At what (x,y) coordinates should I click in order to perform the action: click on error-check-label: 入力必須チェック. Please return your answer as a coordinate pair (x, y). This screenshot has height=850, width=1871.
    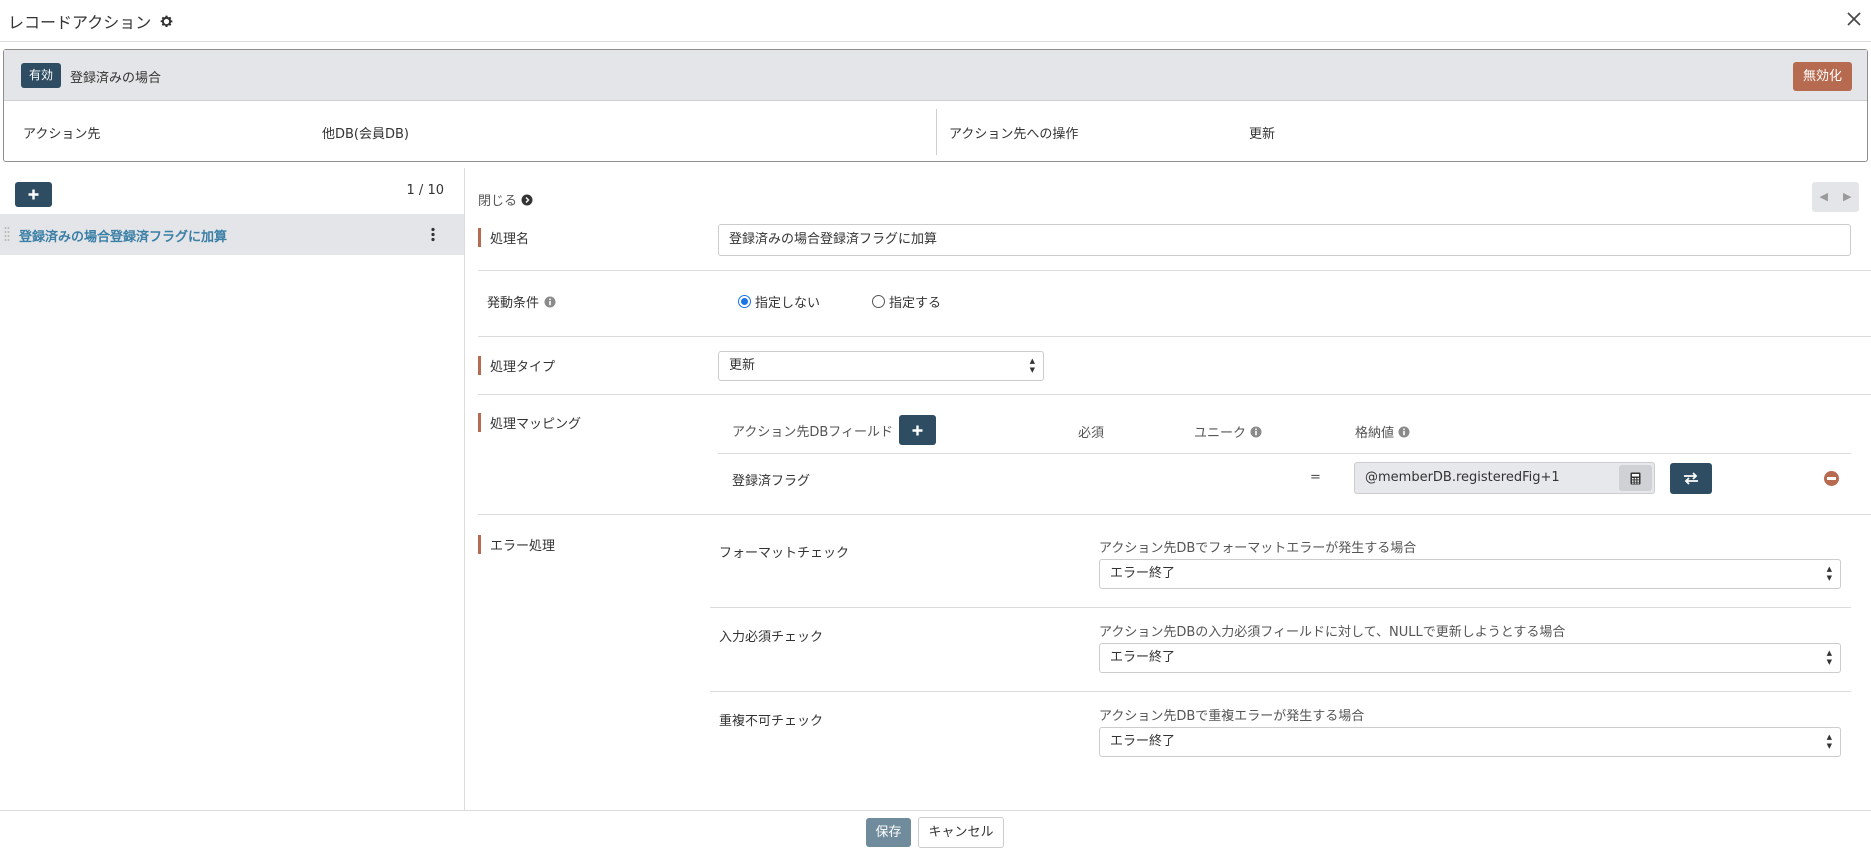
    Looking at the image, I should click on (771, 637).